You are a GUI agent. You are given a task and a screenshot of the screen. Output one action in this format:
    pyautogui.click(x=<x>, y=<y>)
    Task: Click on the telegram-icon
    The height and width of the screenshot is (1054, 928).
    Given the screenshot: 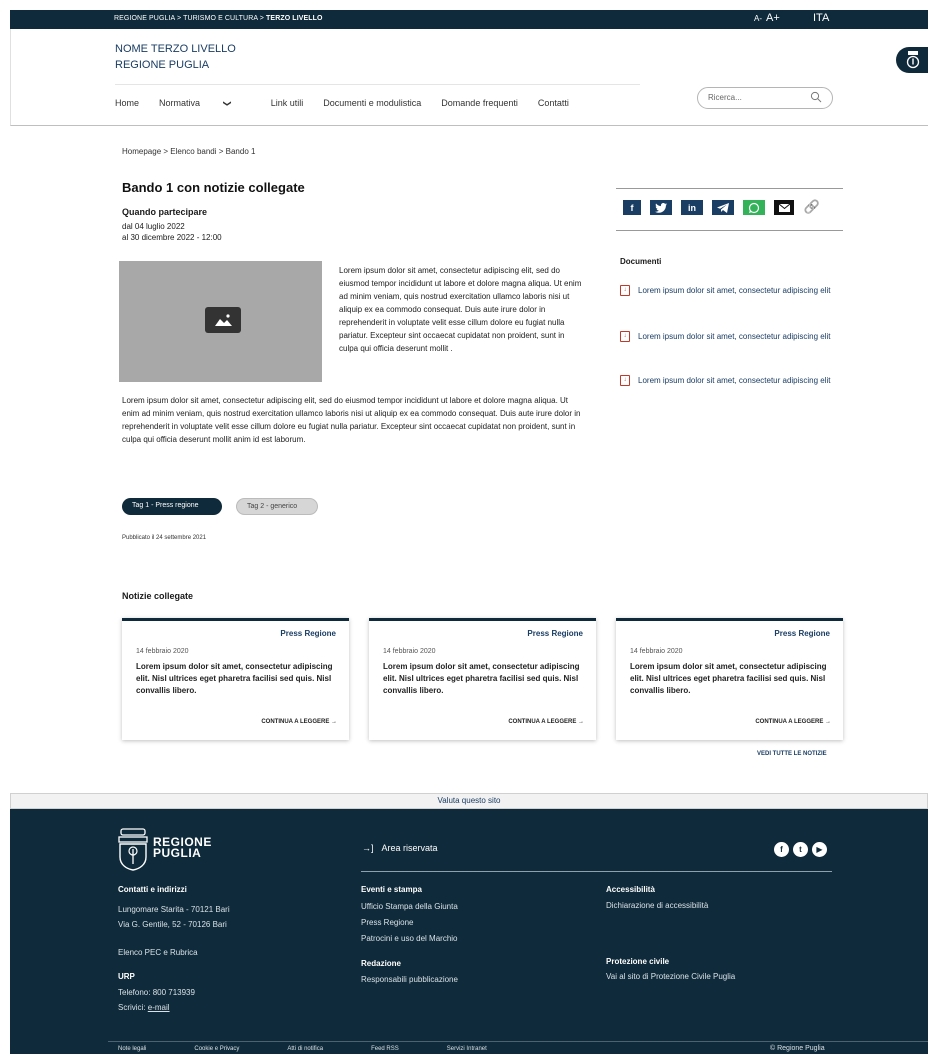 What is the action you would take?
    pyautogui.click(x=723, y=207)
    